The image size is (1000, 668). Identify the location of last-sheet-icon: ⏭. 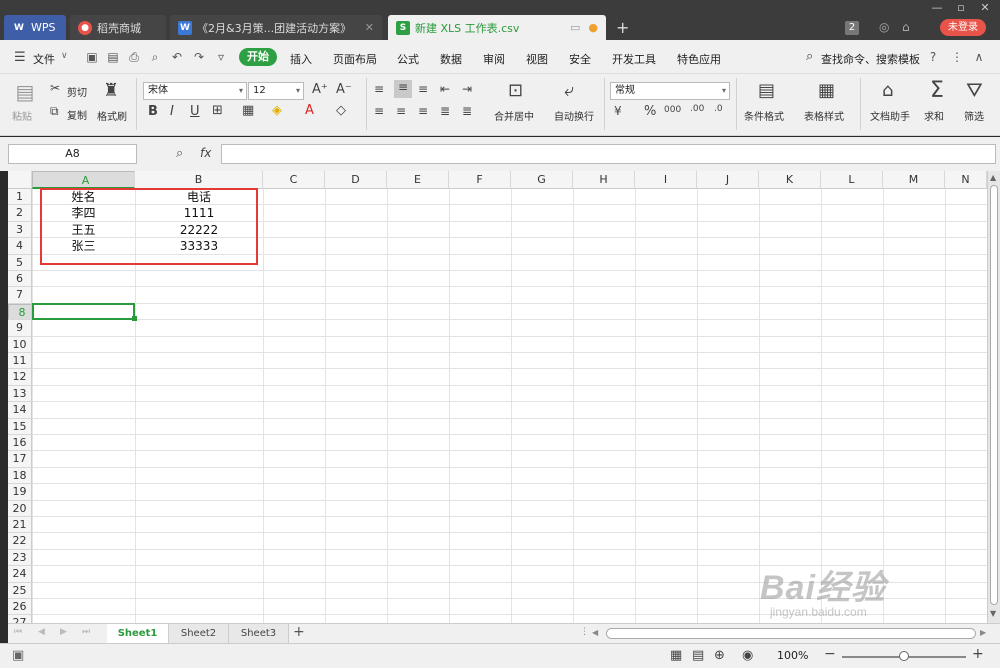
(86, 632).